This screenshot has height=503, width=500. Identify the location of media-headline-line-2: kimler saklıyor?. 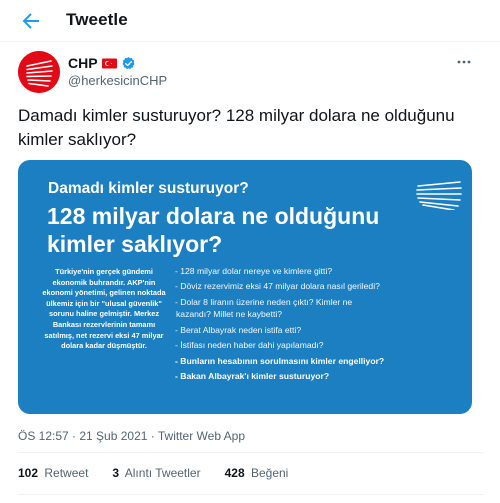
(135, 244).